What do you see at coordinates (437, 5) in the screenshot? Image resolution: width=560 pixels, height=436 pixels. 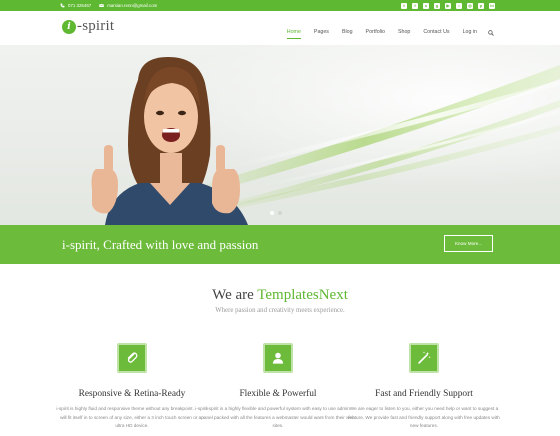 I see `google-plus-icon: g` at bounding box center [437, 5].